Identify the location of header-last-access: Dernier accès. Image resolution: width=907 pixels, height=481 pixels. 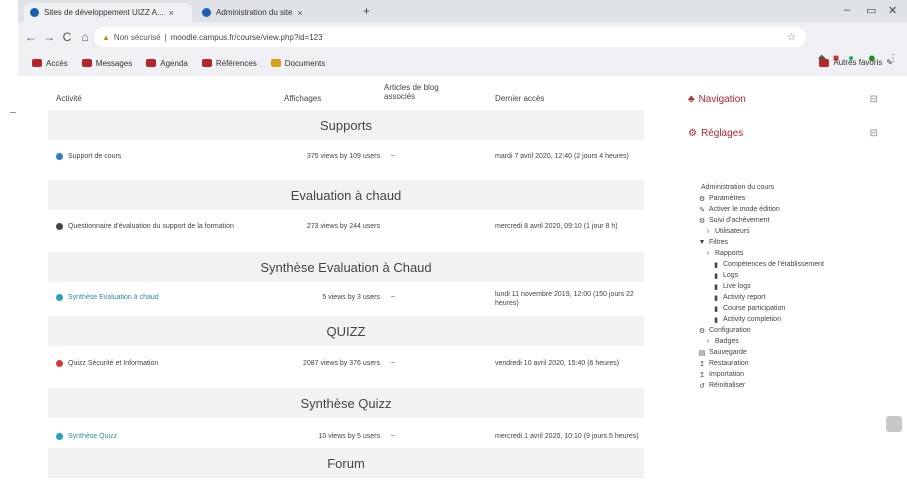
(519, 98).